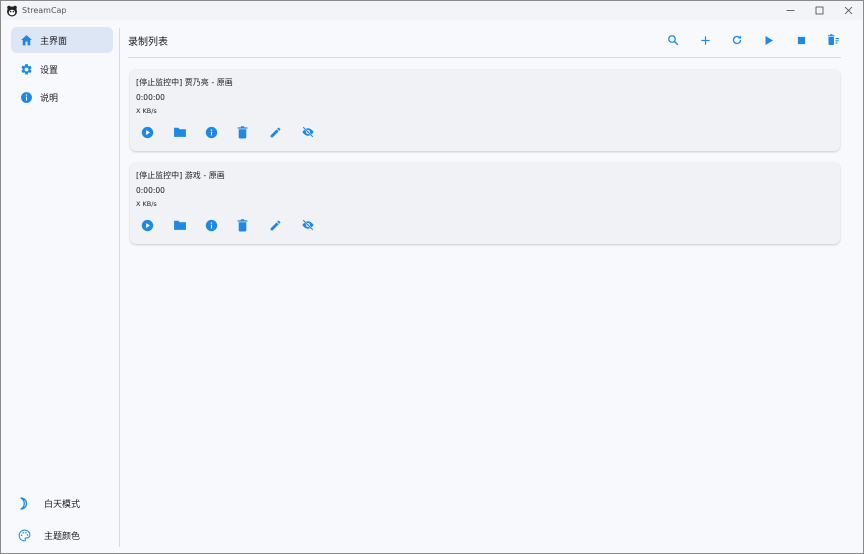 The height and width of the screenshot is (554, 864). What do you see at coordinates (62, 69) in the screenshot?
I see `sidebar-item-settings: 设置` at bounding box center [62, 69].